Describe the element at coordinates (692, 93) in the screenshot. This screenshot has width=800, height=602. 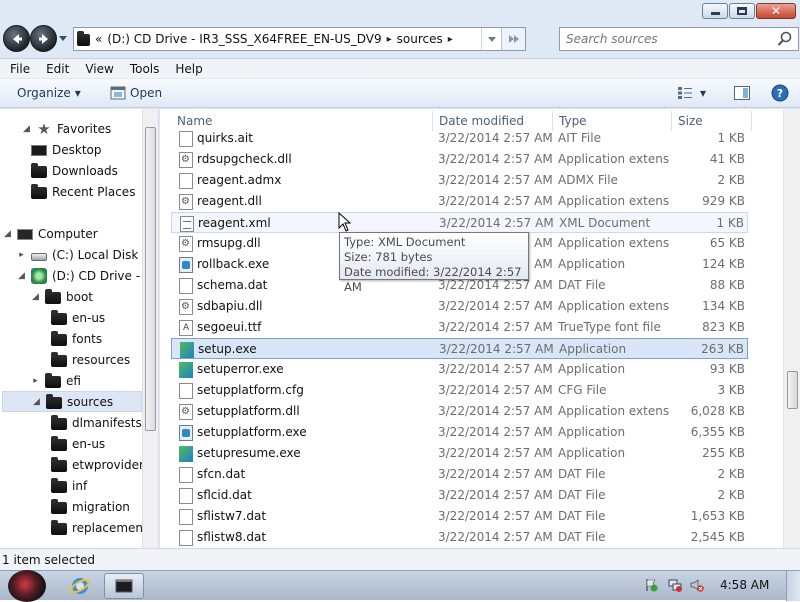
I see `change-view-button: ▾` at that location.